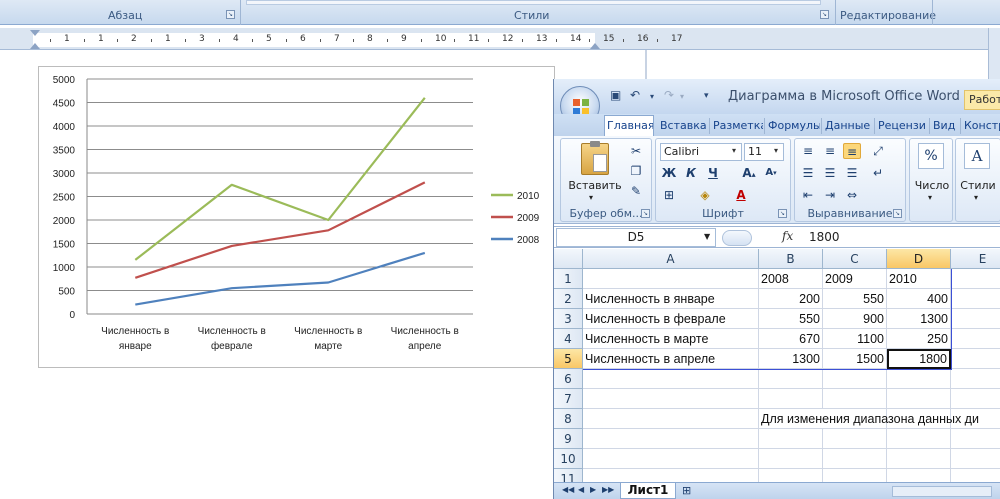 The height and width of the screenshot is (499, 1000). What do you see at coordinates (830, 195) in the screenshot?
I see `increase-indent-icon: ⇥` at bounding box center [830, 195].